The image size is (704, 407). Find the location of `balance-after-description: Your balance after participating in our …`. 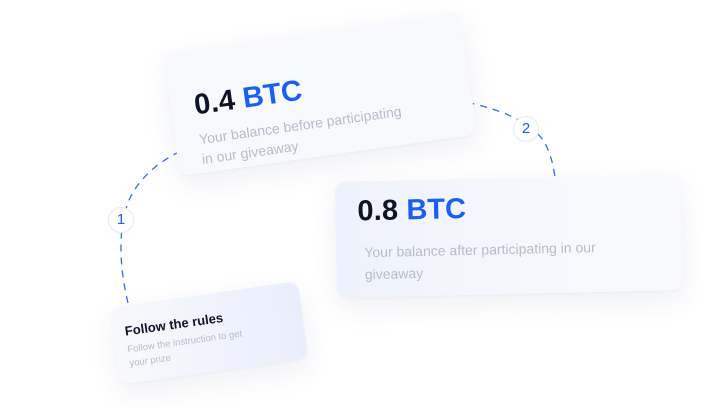

balance-after-description: Your balance after participating in our … is located at coordinates (480, 261).